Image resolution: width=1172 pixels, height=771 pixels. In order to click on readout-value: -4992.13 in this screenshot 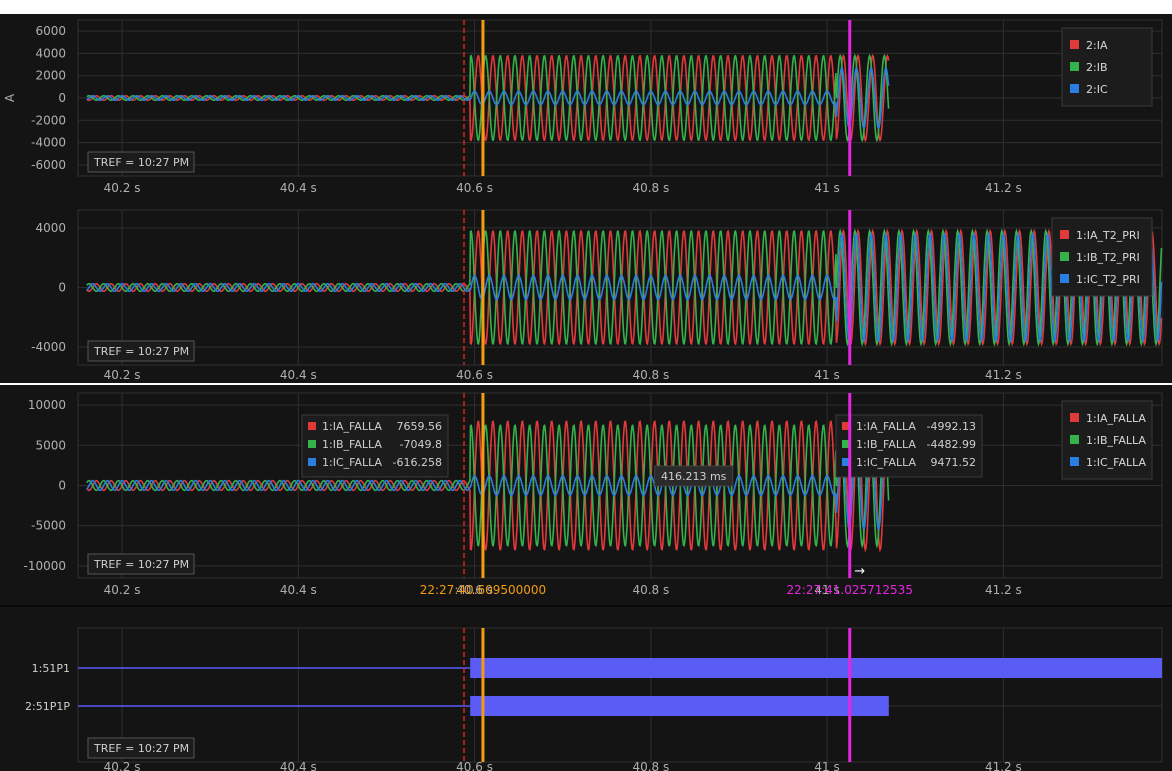, I will do `click(951, 426)`.